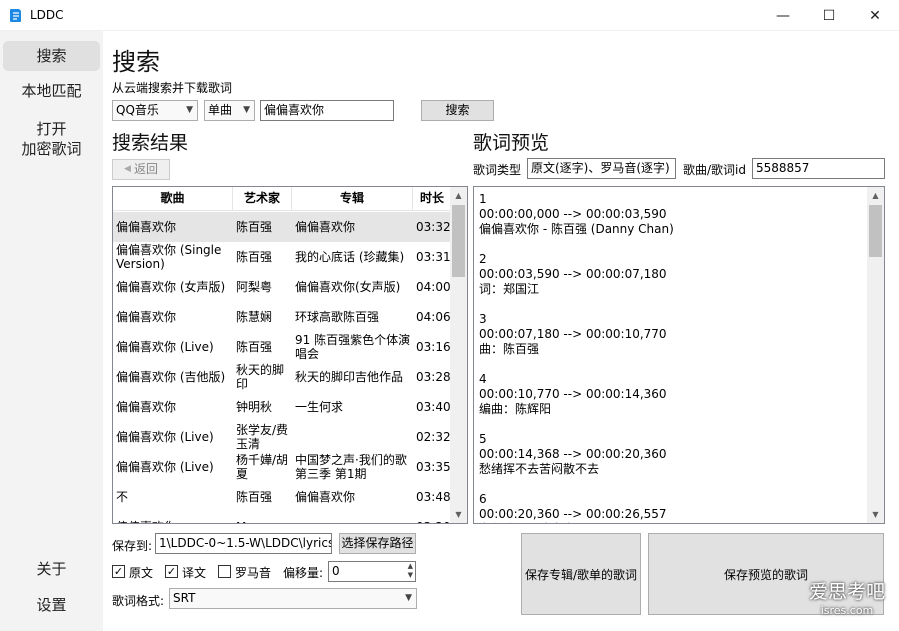 The width and height of the screenshot is (899, 631). I want to click on romaji-checkbox, so click(224, 571).